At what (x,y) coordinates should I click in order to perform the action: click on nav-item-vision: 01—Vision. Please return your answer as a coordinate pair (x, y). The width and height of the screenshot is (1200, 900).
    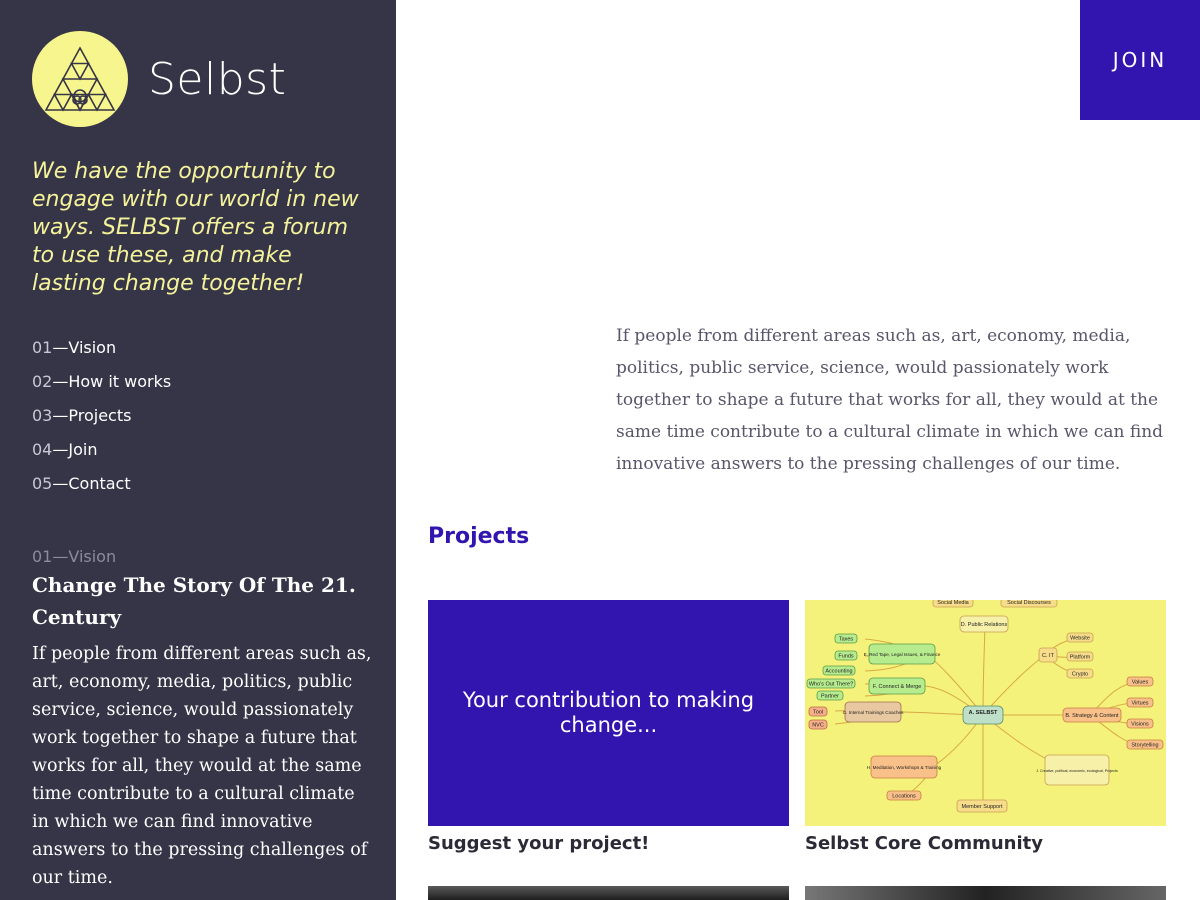
    Looking at the image, I should click on (101, 353).